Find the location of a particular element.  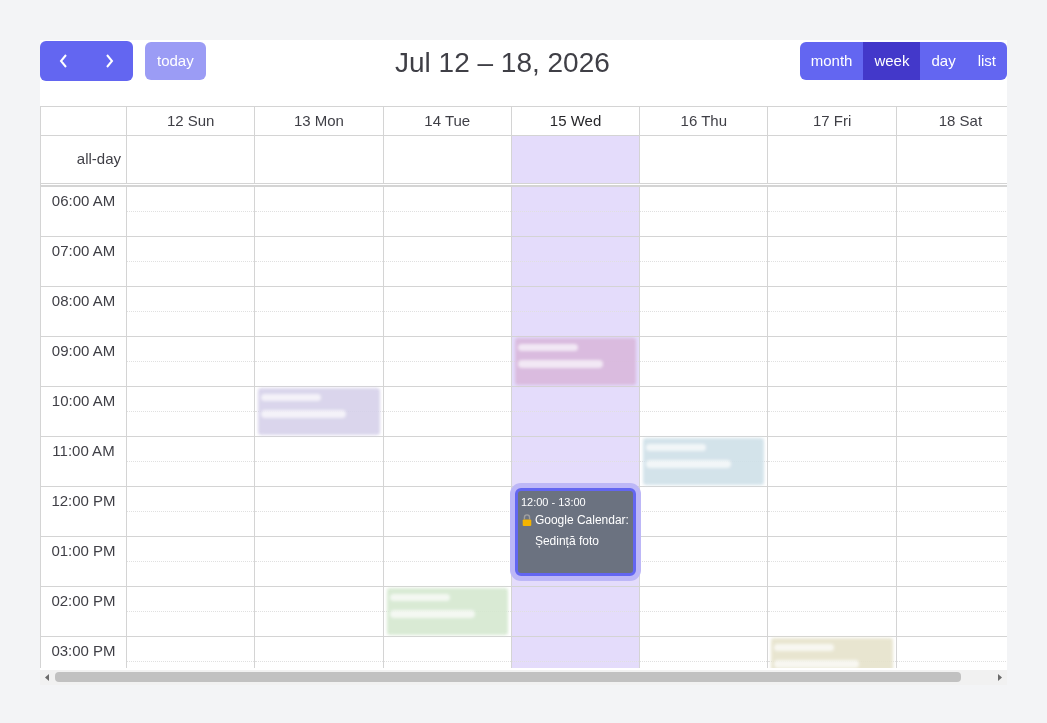

time-label: 08:00 AM is located at coordinates (83, 300).